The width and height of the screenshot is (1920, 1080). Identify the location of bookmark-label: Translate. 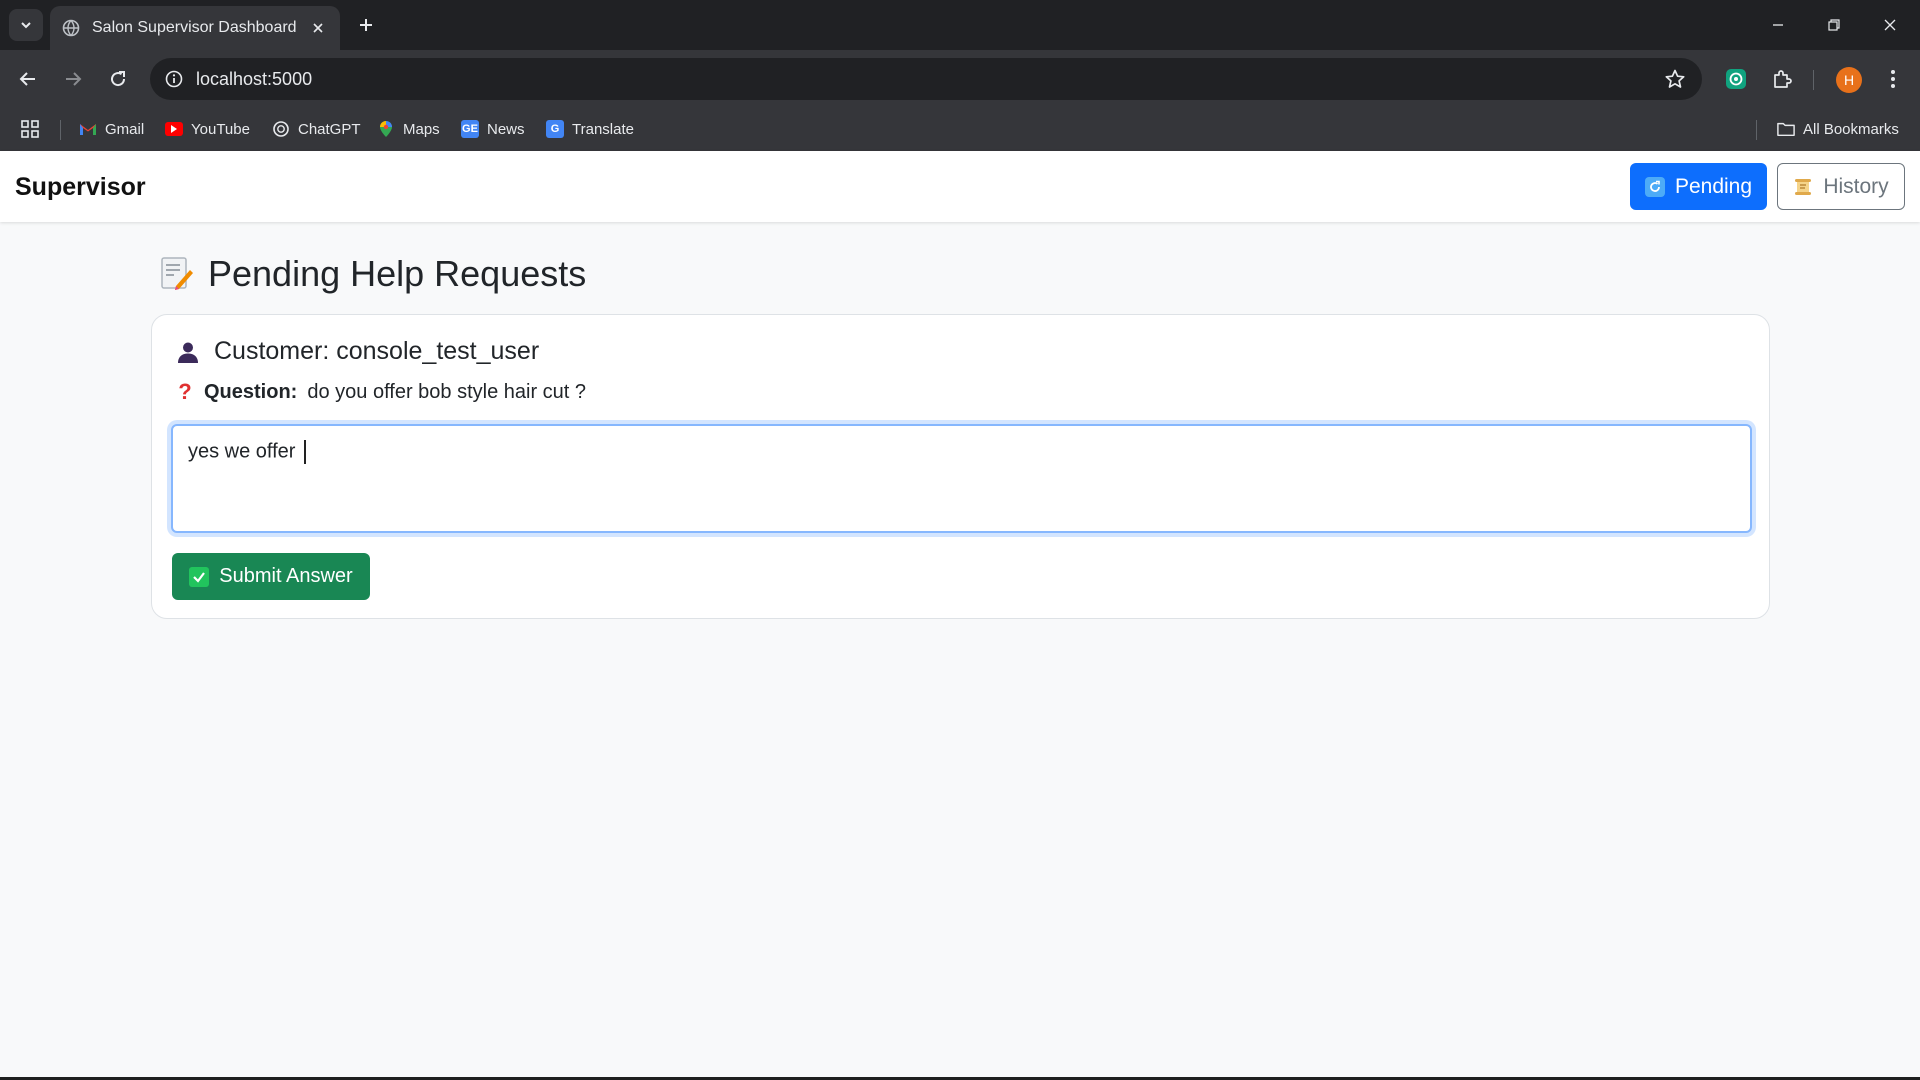
(603, 129).